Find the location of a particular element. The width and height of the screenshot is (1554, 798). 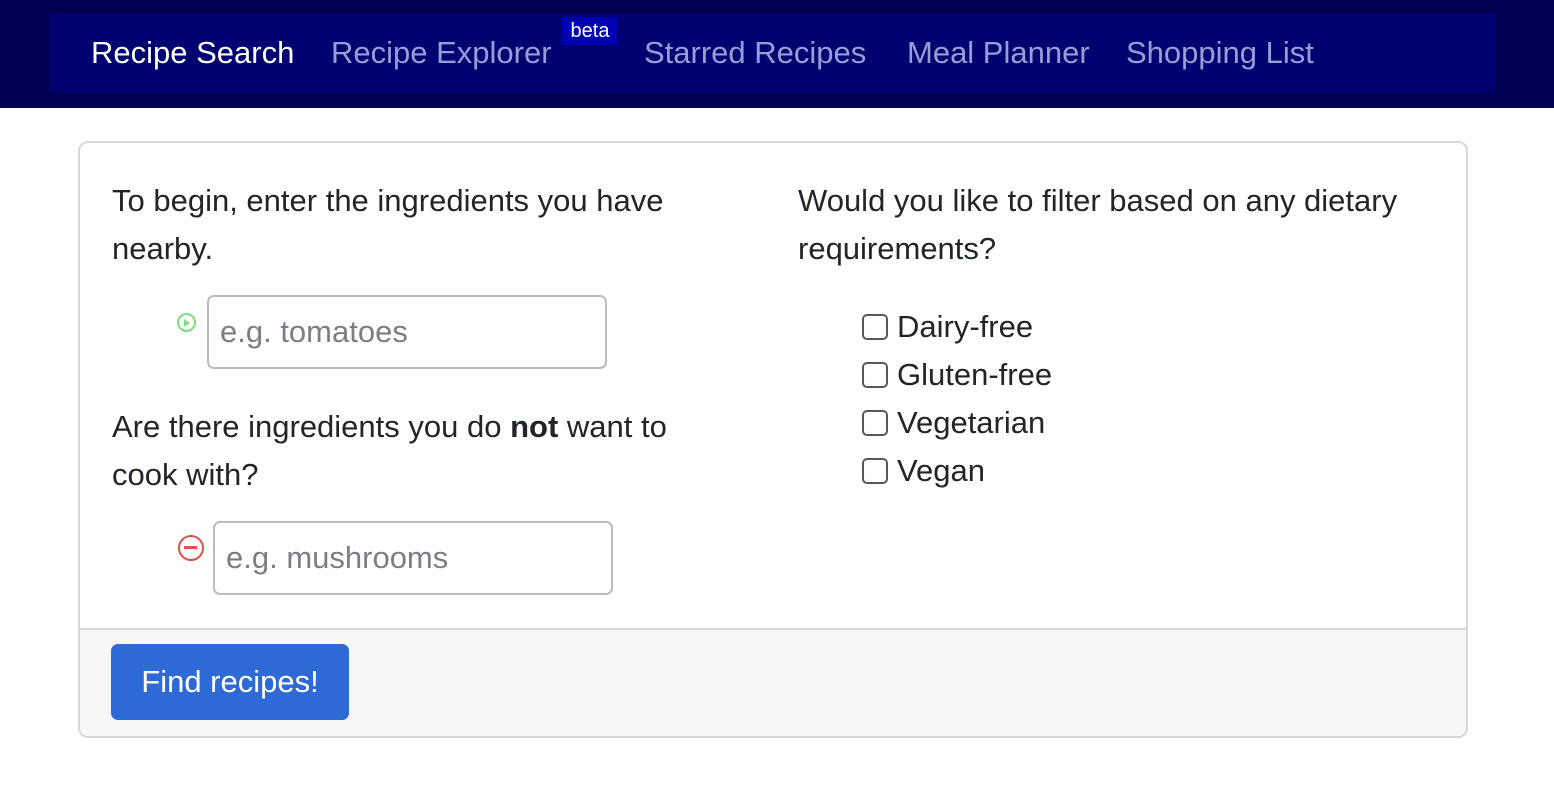

dietary-option-gluten-free: Gluten-free is located at coordinates (957, 375).